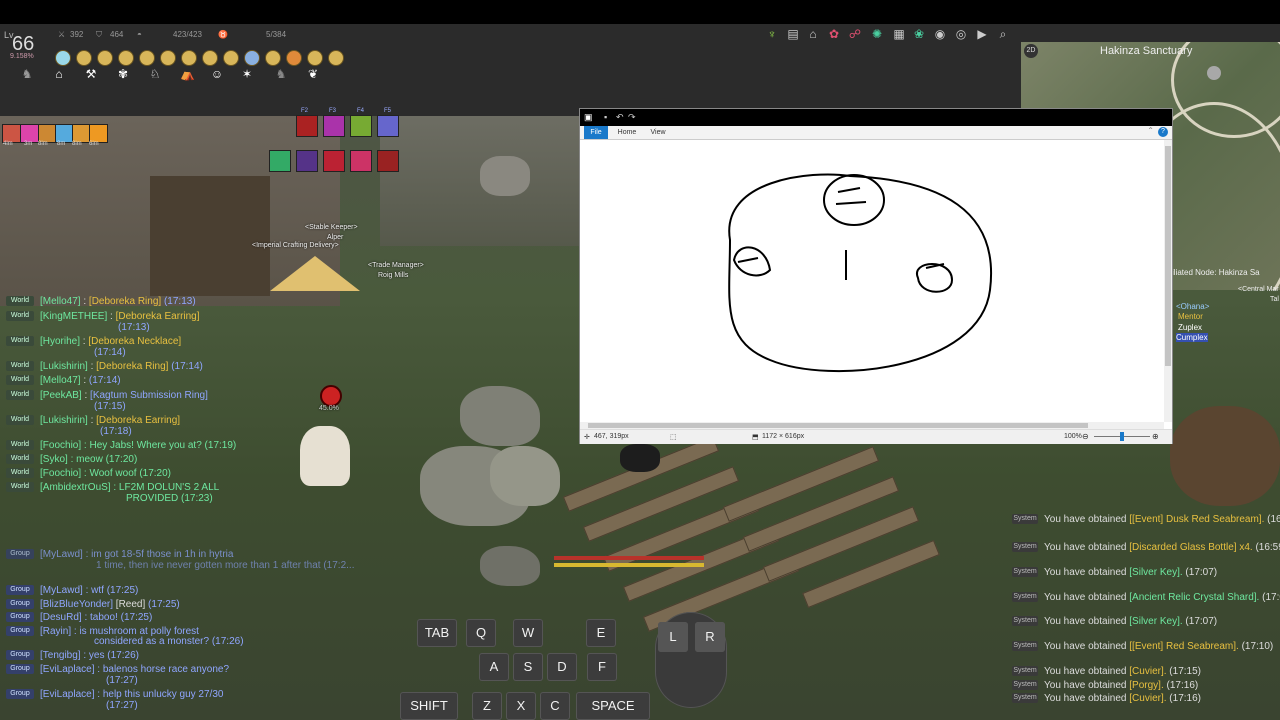 The width and height of the screenshot is (1280, 720). What do you see at coordinates (961, 34) in the screenshot?
I see `help-icon: ◎` at bounding box center [961, 34].